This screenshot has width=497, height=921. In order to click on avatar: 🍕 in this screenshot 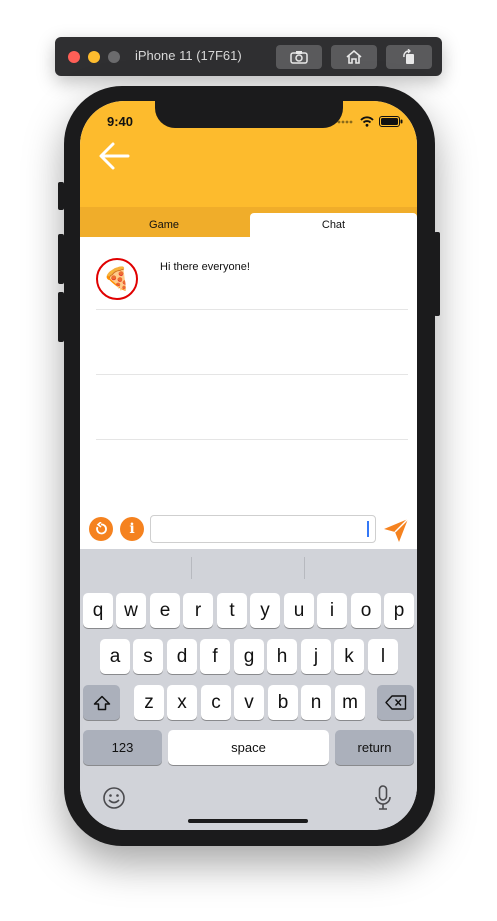, I will do `click(117, 279)`.